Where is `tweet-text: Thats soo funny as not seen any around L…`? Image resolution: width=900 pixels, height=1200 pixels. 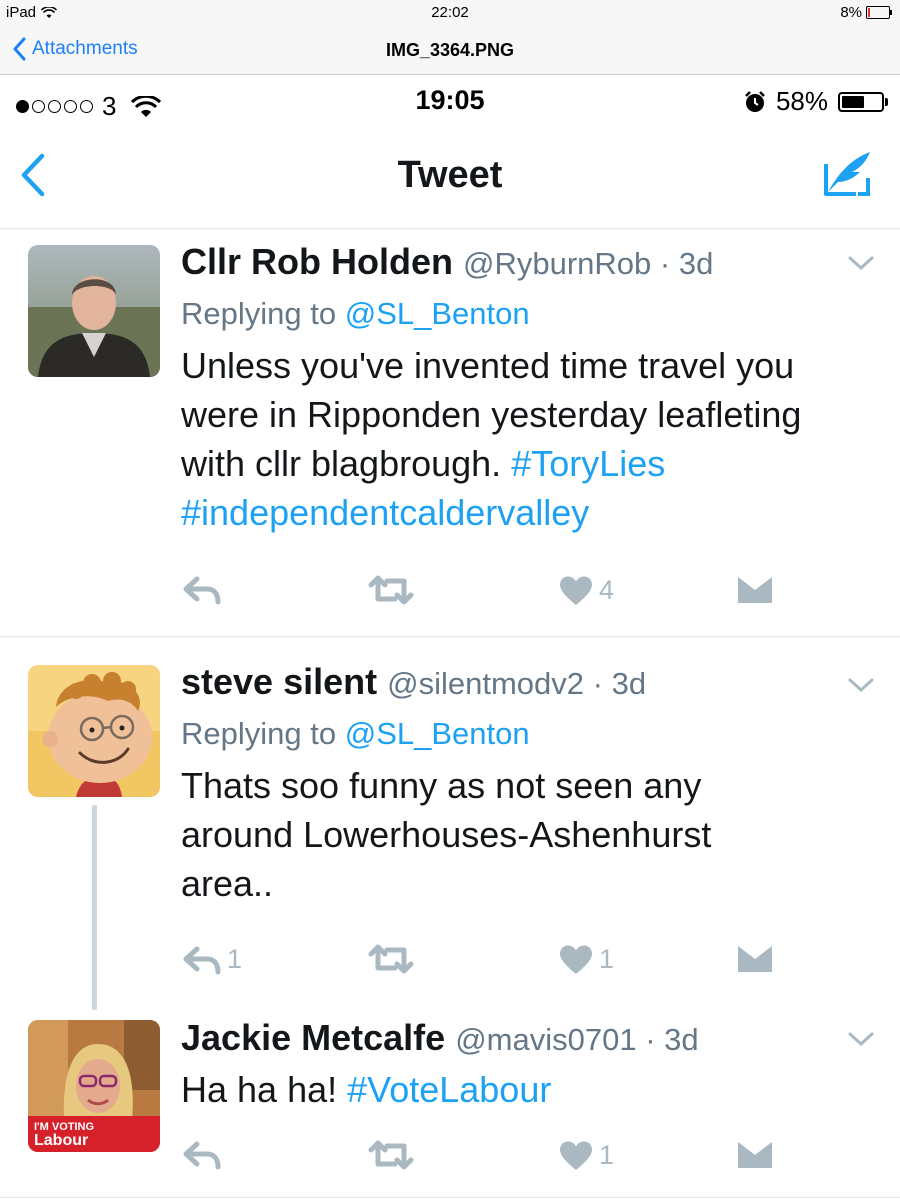
tweet-text: Thats soo funny as not seen any around L… is located at coordinates (446, 834).